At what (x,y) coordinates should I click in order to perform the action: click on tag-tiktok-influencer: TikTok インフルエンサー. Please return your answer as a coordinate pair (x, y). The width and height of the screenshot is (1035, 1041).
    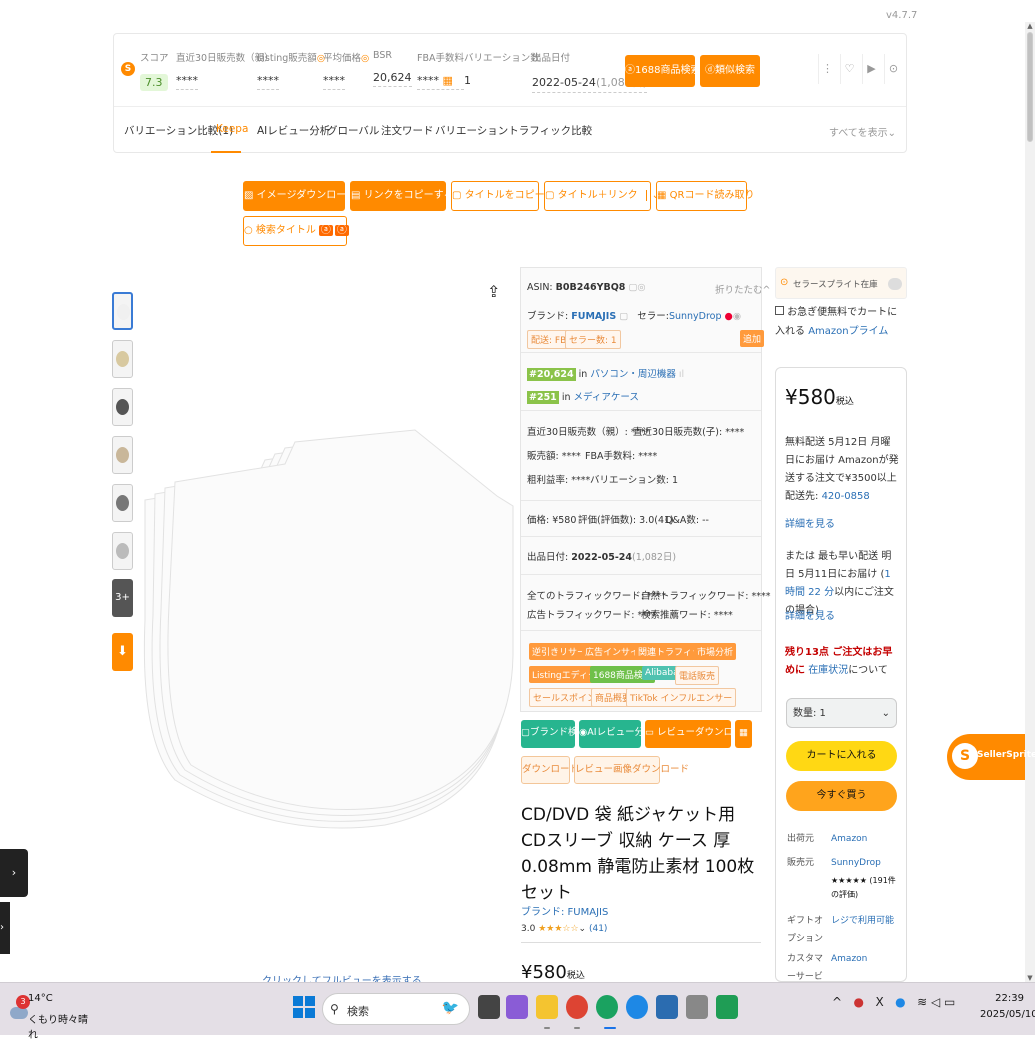
    Looking at the image, I should click on (681, 697).